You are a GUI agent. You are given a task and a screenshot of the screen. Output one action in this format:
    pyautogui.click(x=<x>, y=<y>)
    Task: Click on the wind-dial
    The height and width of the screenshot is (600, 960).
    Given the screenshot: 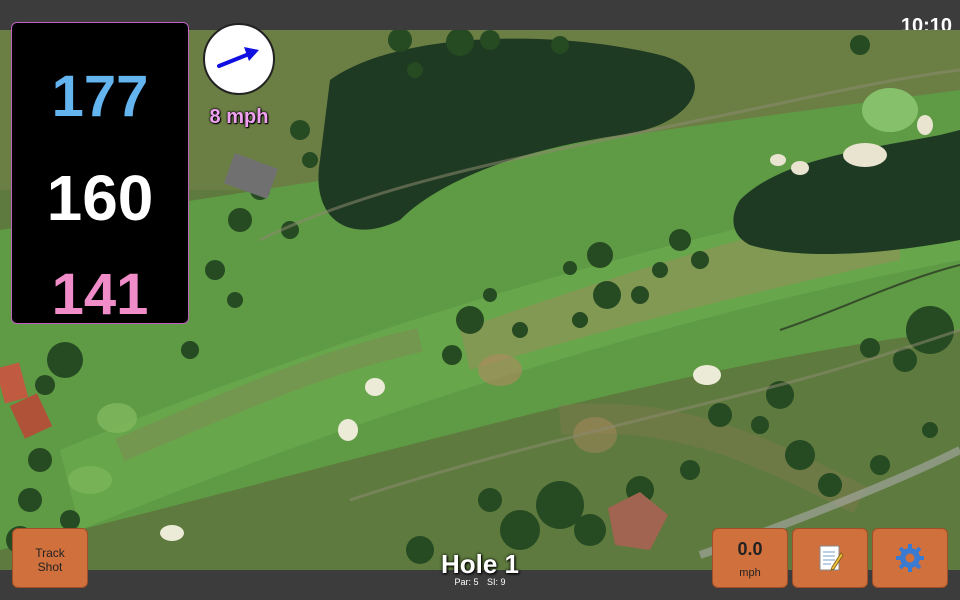 What is the action you would take?
    pyautogui.click(x=239, y=59)
    